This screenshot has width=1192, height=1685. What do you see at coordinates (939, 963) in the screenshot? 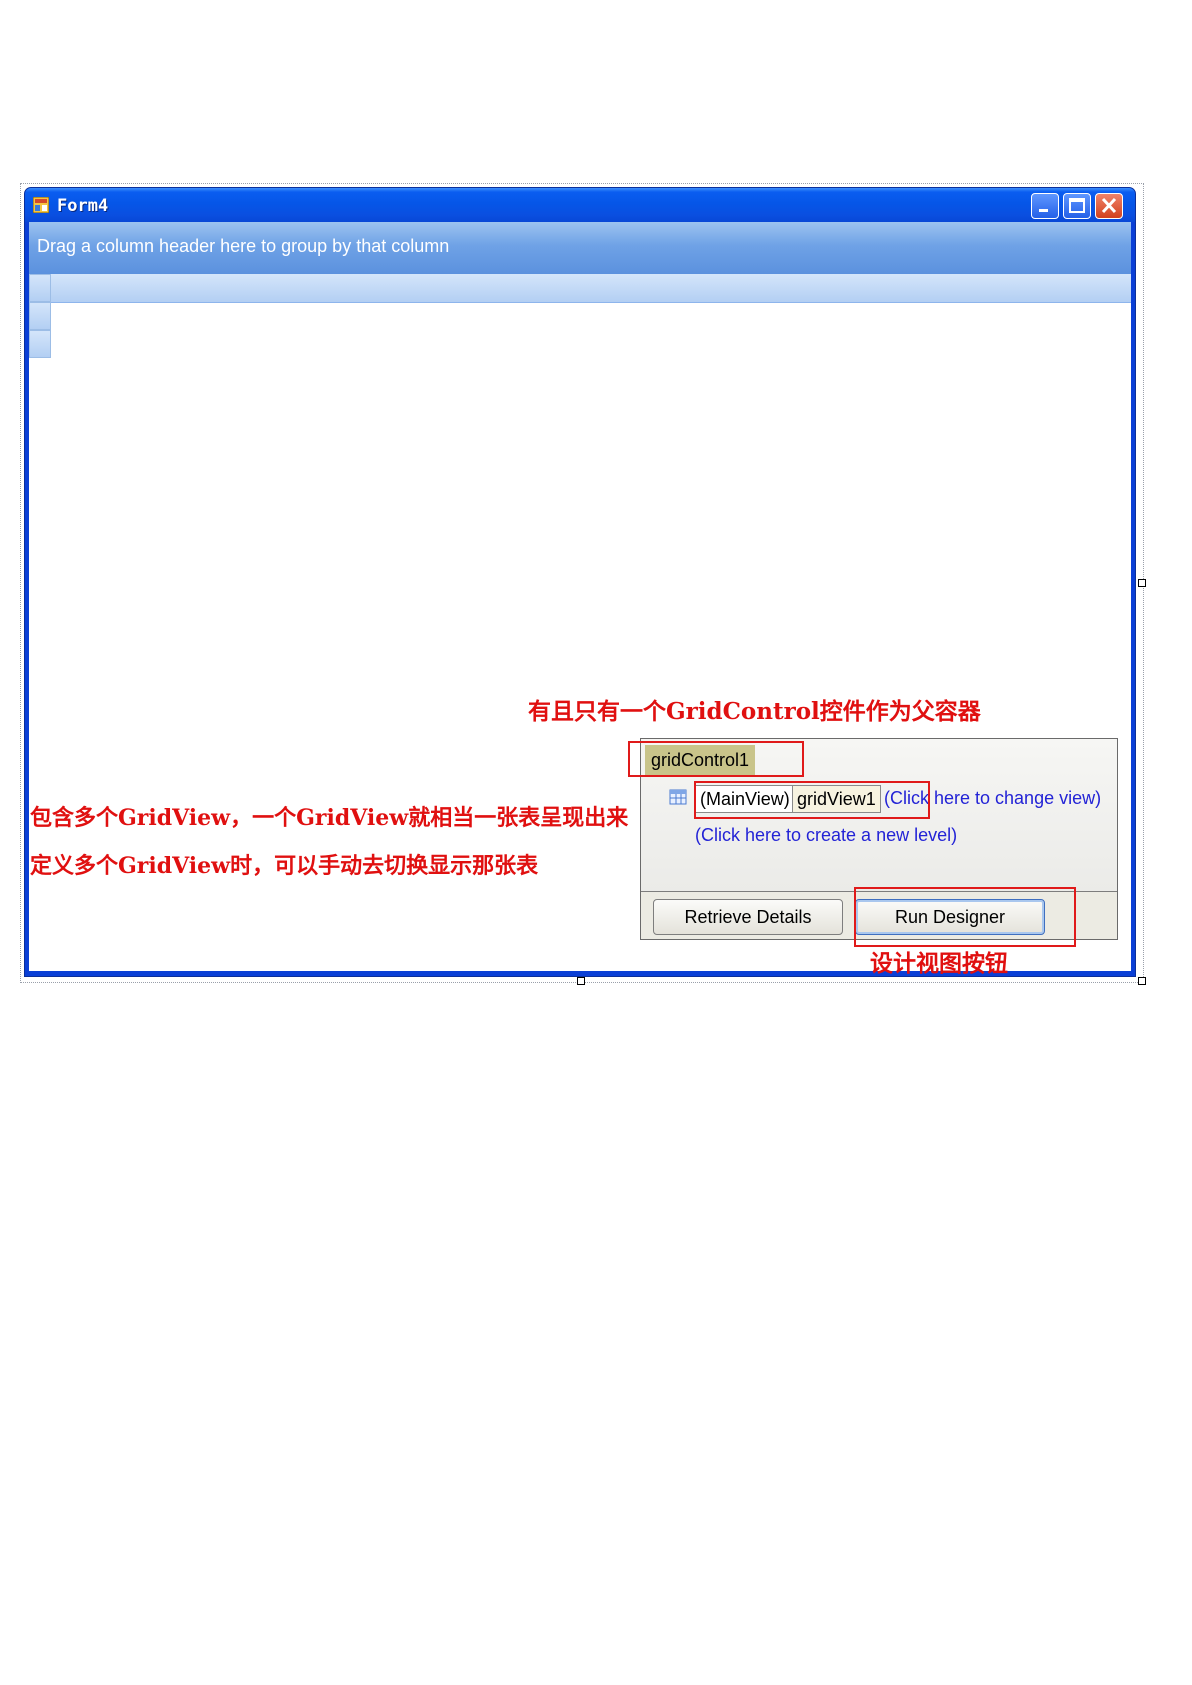
I see `annotation-run-designer: 设计视图按钮` at bounding box center [939, 963].